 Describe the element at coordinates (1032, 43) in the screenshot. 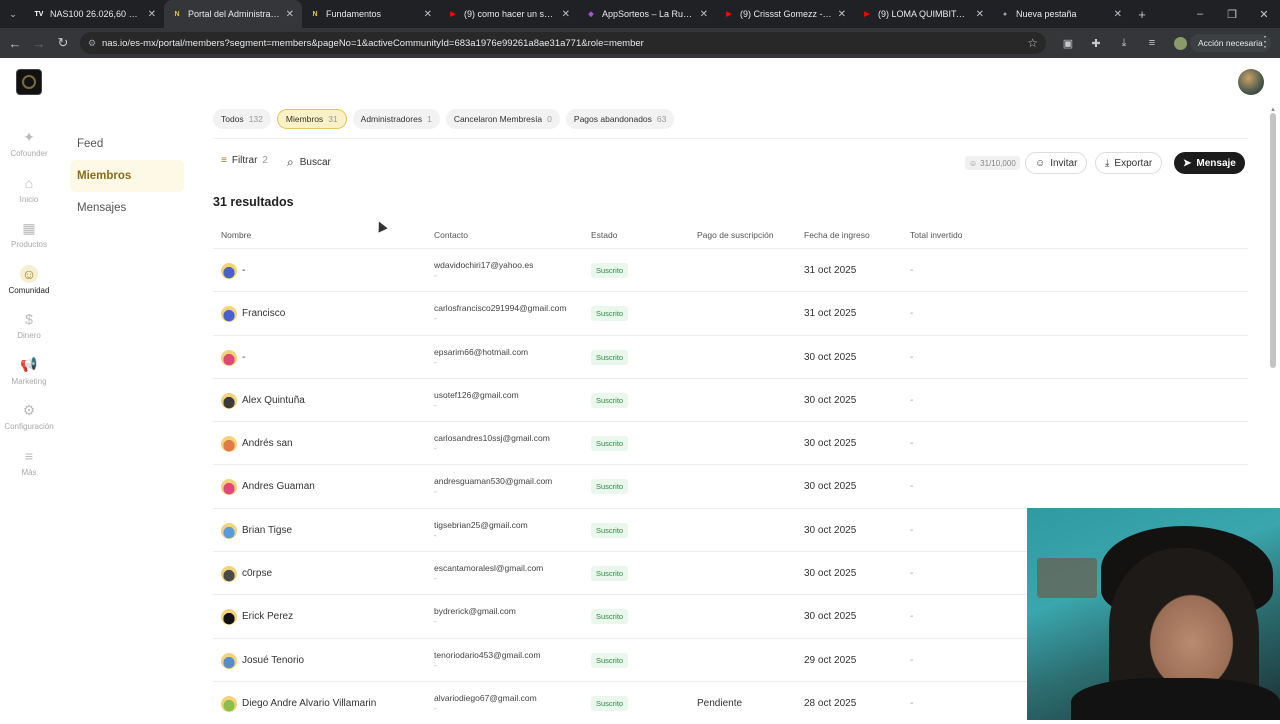

I see `bookmark-star-icon: ☆` at that location.